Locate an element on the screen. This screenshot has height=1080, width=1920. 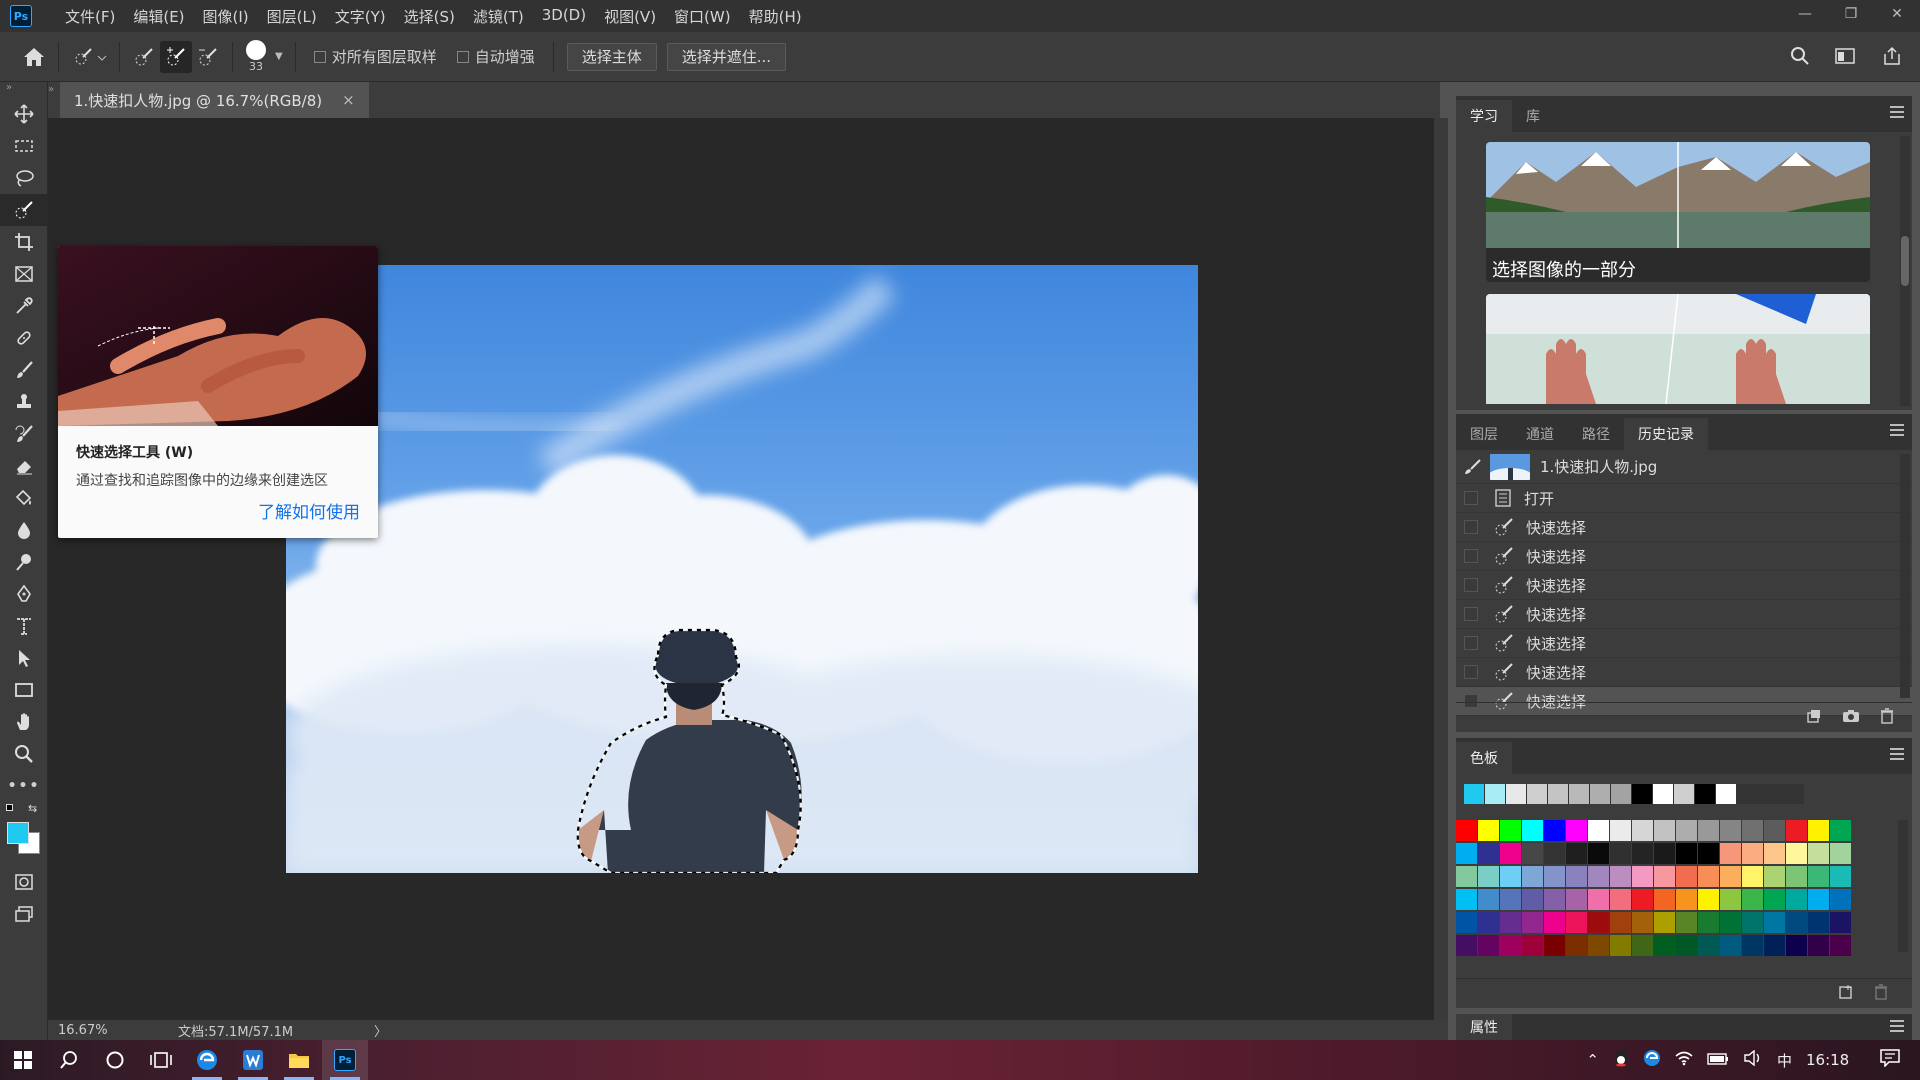
learn-card-hands is located at coordinates (1678, 349).